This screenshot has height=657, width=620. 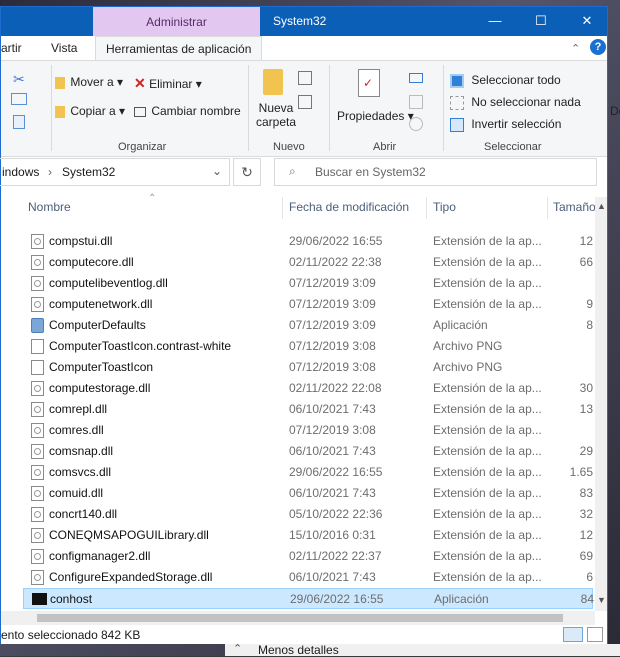 I want to click on maximize-button: ☐, so click(x=541, y=21).